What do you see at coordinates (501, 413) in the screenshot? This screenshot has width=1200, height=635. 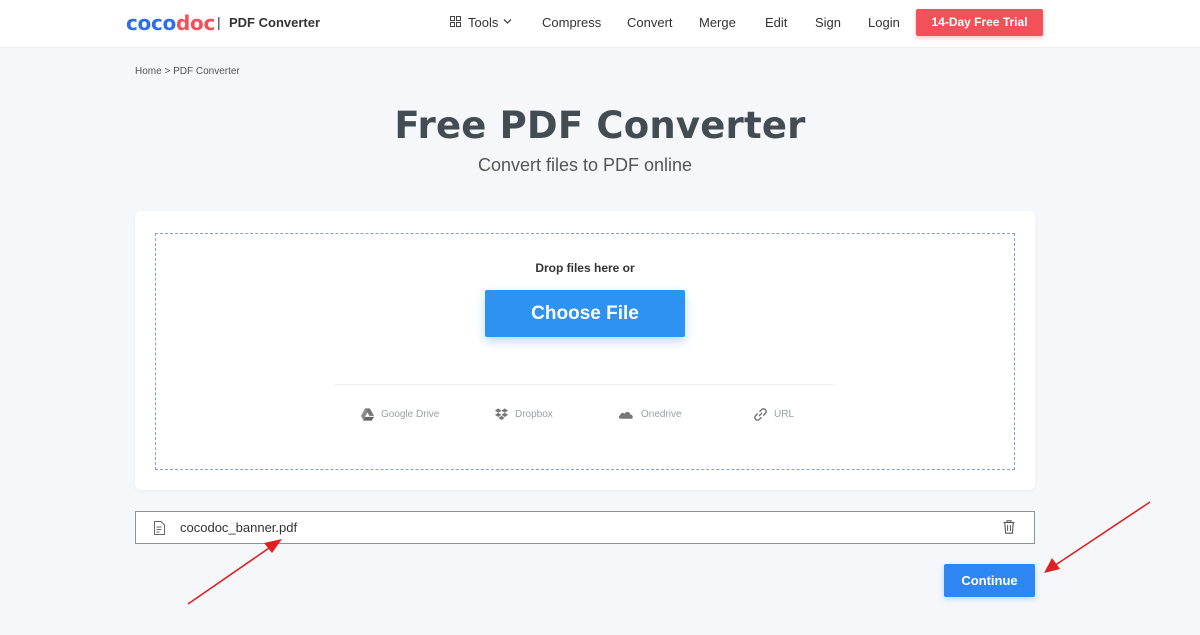 I see `dropbox-icon` at bounding box center [501, 413].